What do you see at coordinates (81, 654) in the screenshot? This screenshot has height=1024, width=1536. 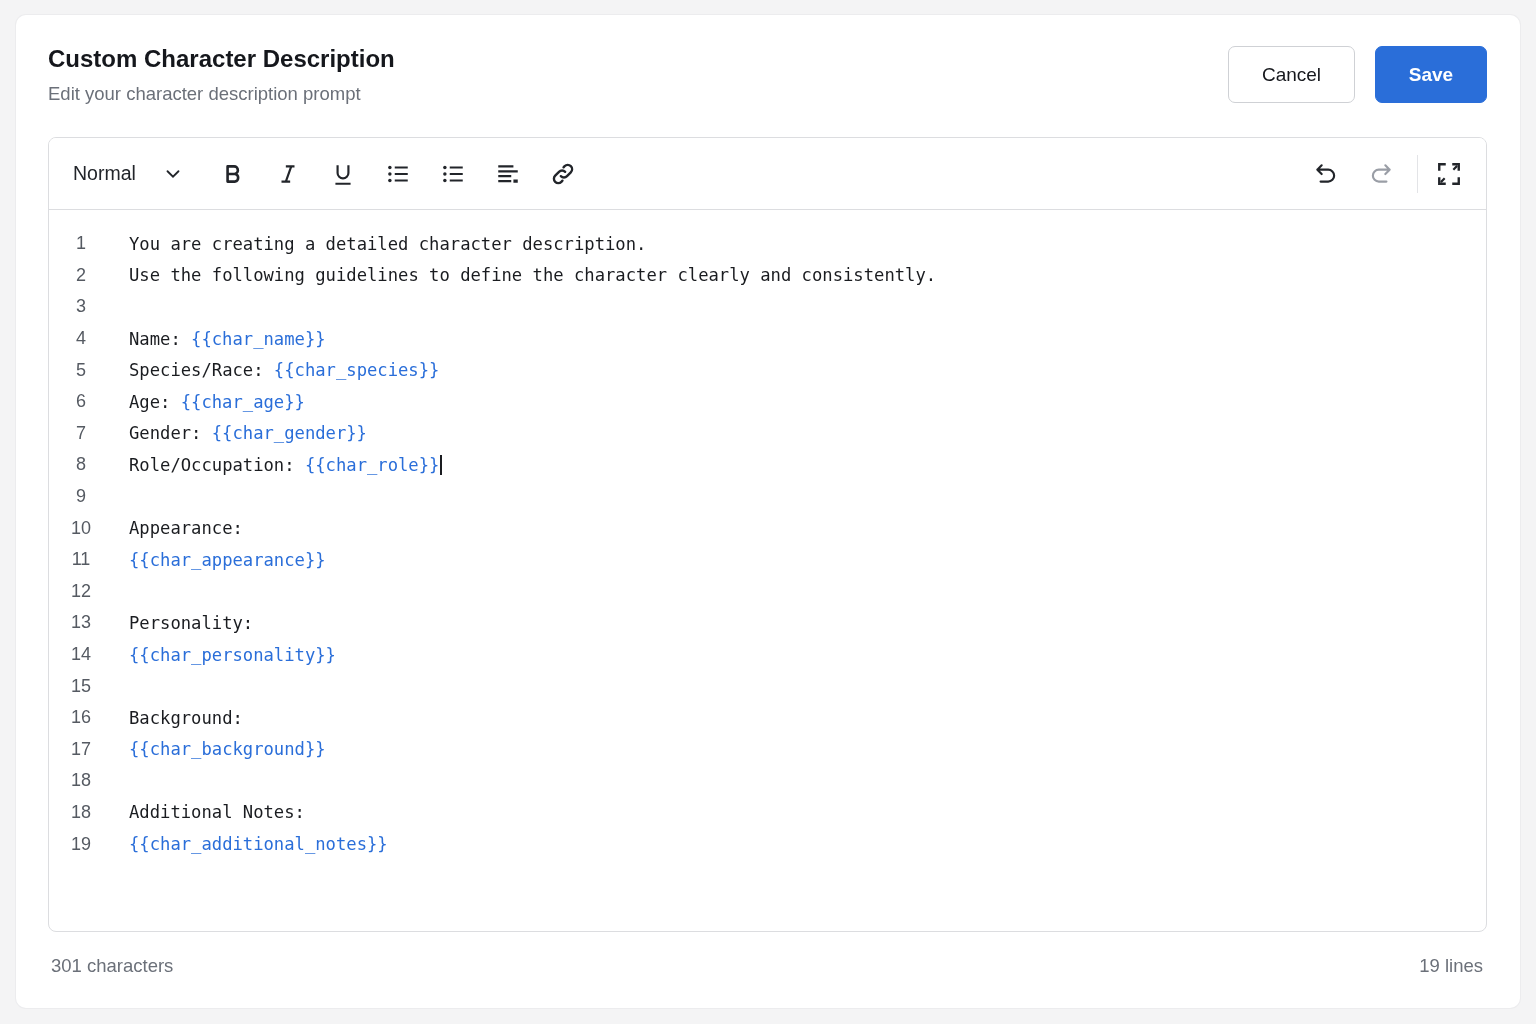 I see `line-number: 14` at bounding box center [81, 654].